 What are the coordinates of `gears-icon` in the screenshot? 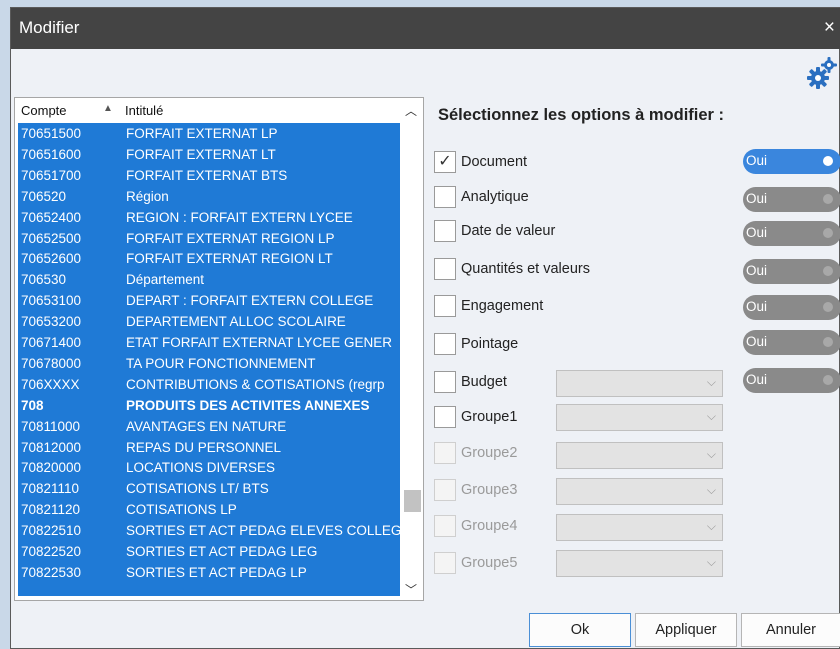 It's located at (822, 73).